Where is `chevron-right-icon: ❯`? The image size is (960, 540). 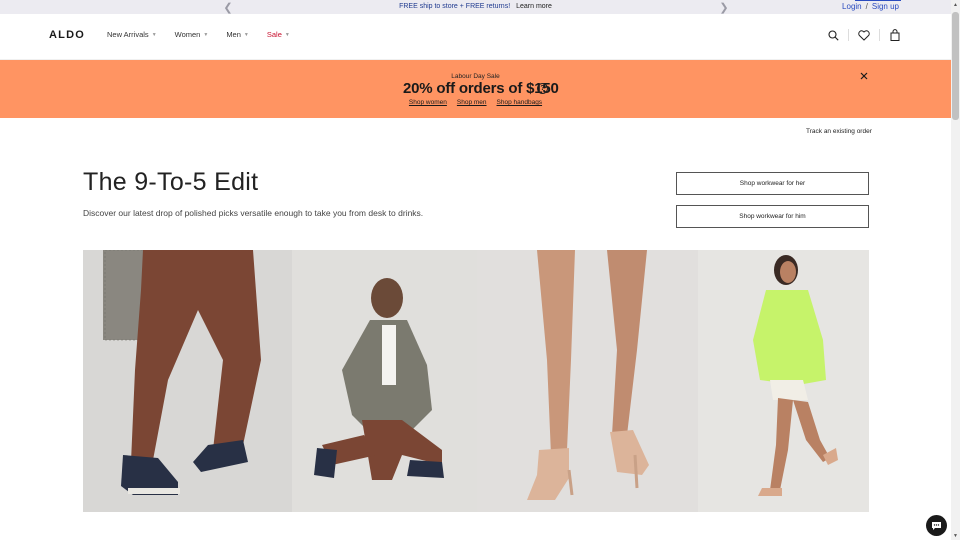
chevron-right-icon: ❯ is located at coordinates (724, 7).